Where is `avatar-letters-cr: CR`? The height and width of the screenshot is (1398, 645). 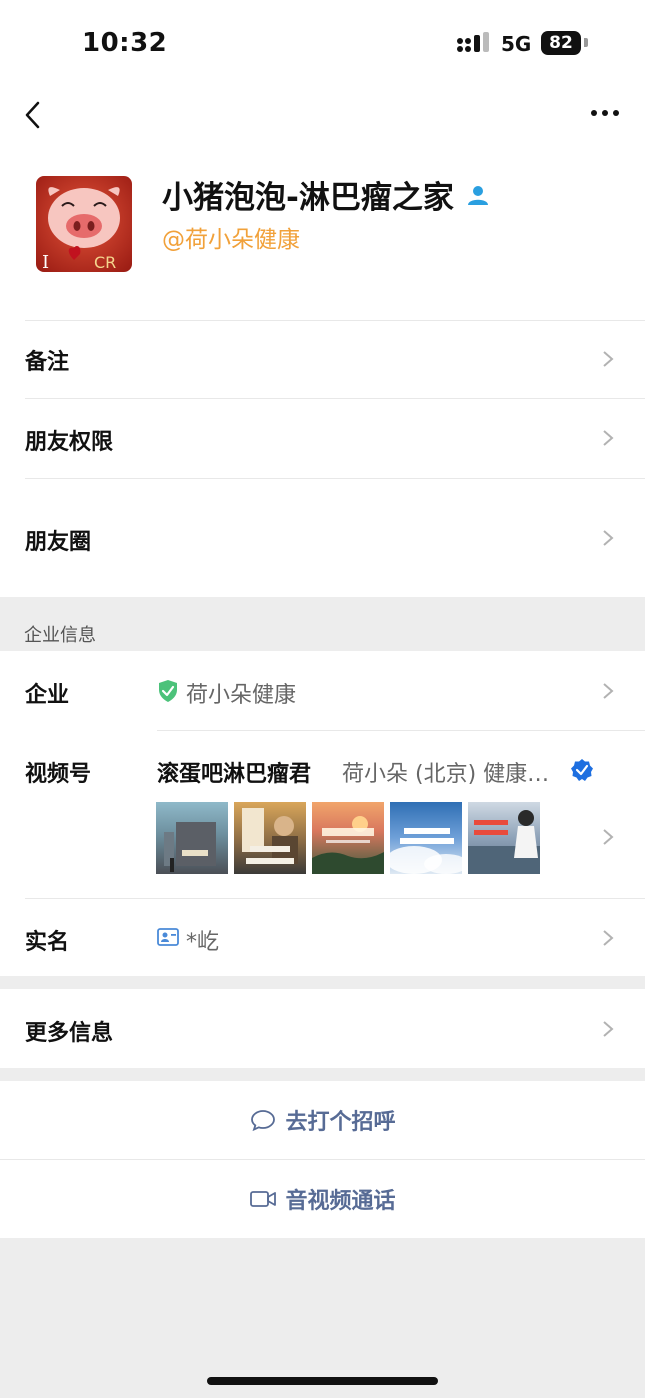 avatar-letters-cr: CR is located at coordinates (105, 262).